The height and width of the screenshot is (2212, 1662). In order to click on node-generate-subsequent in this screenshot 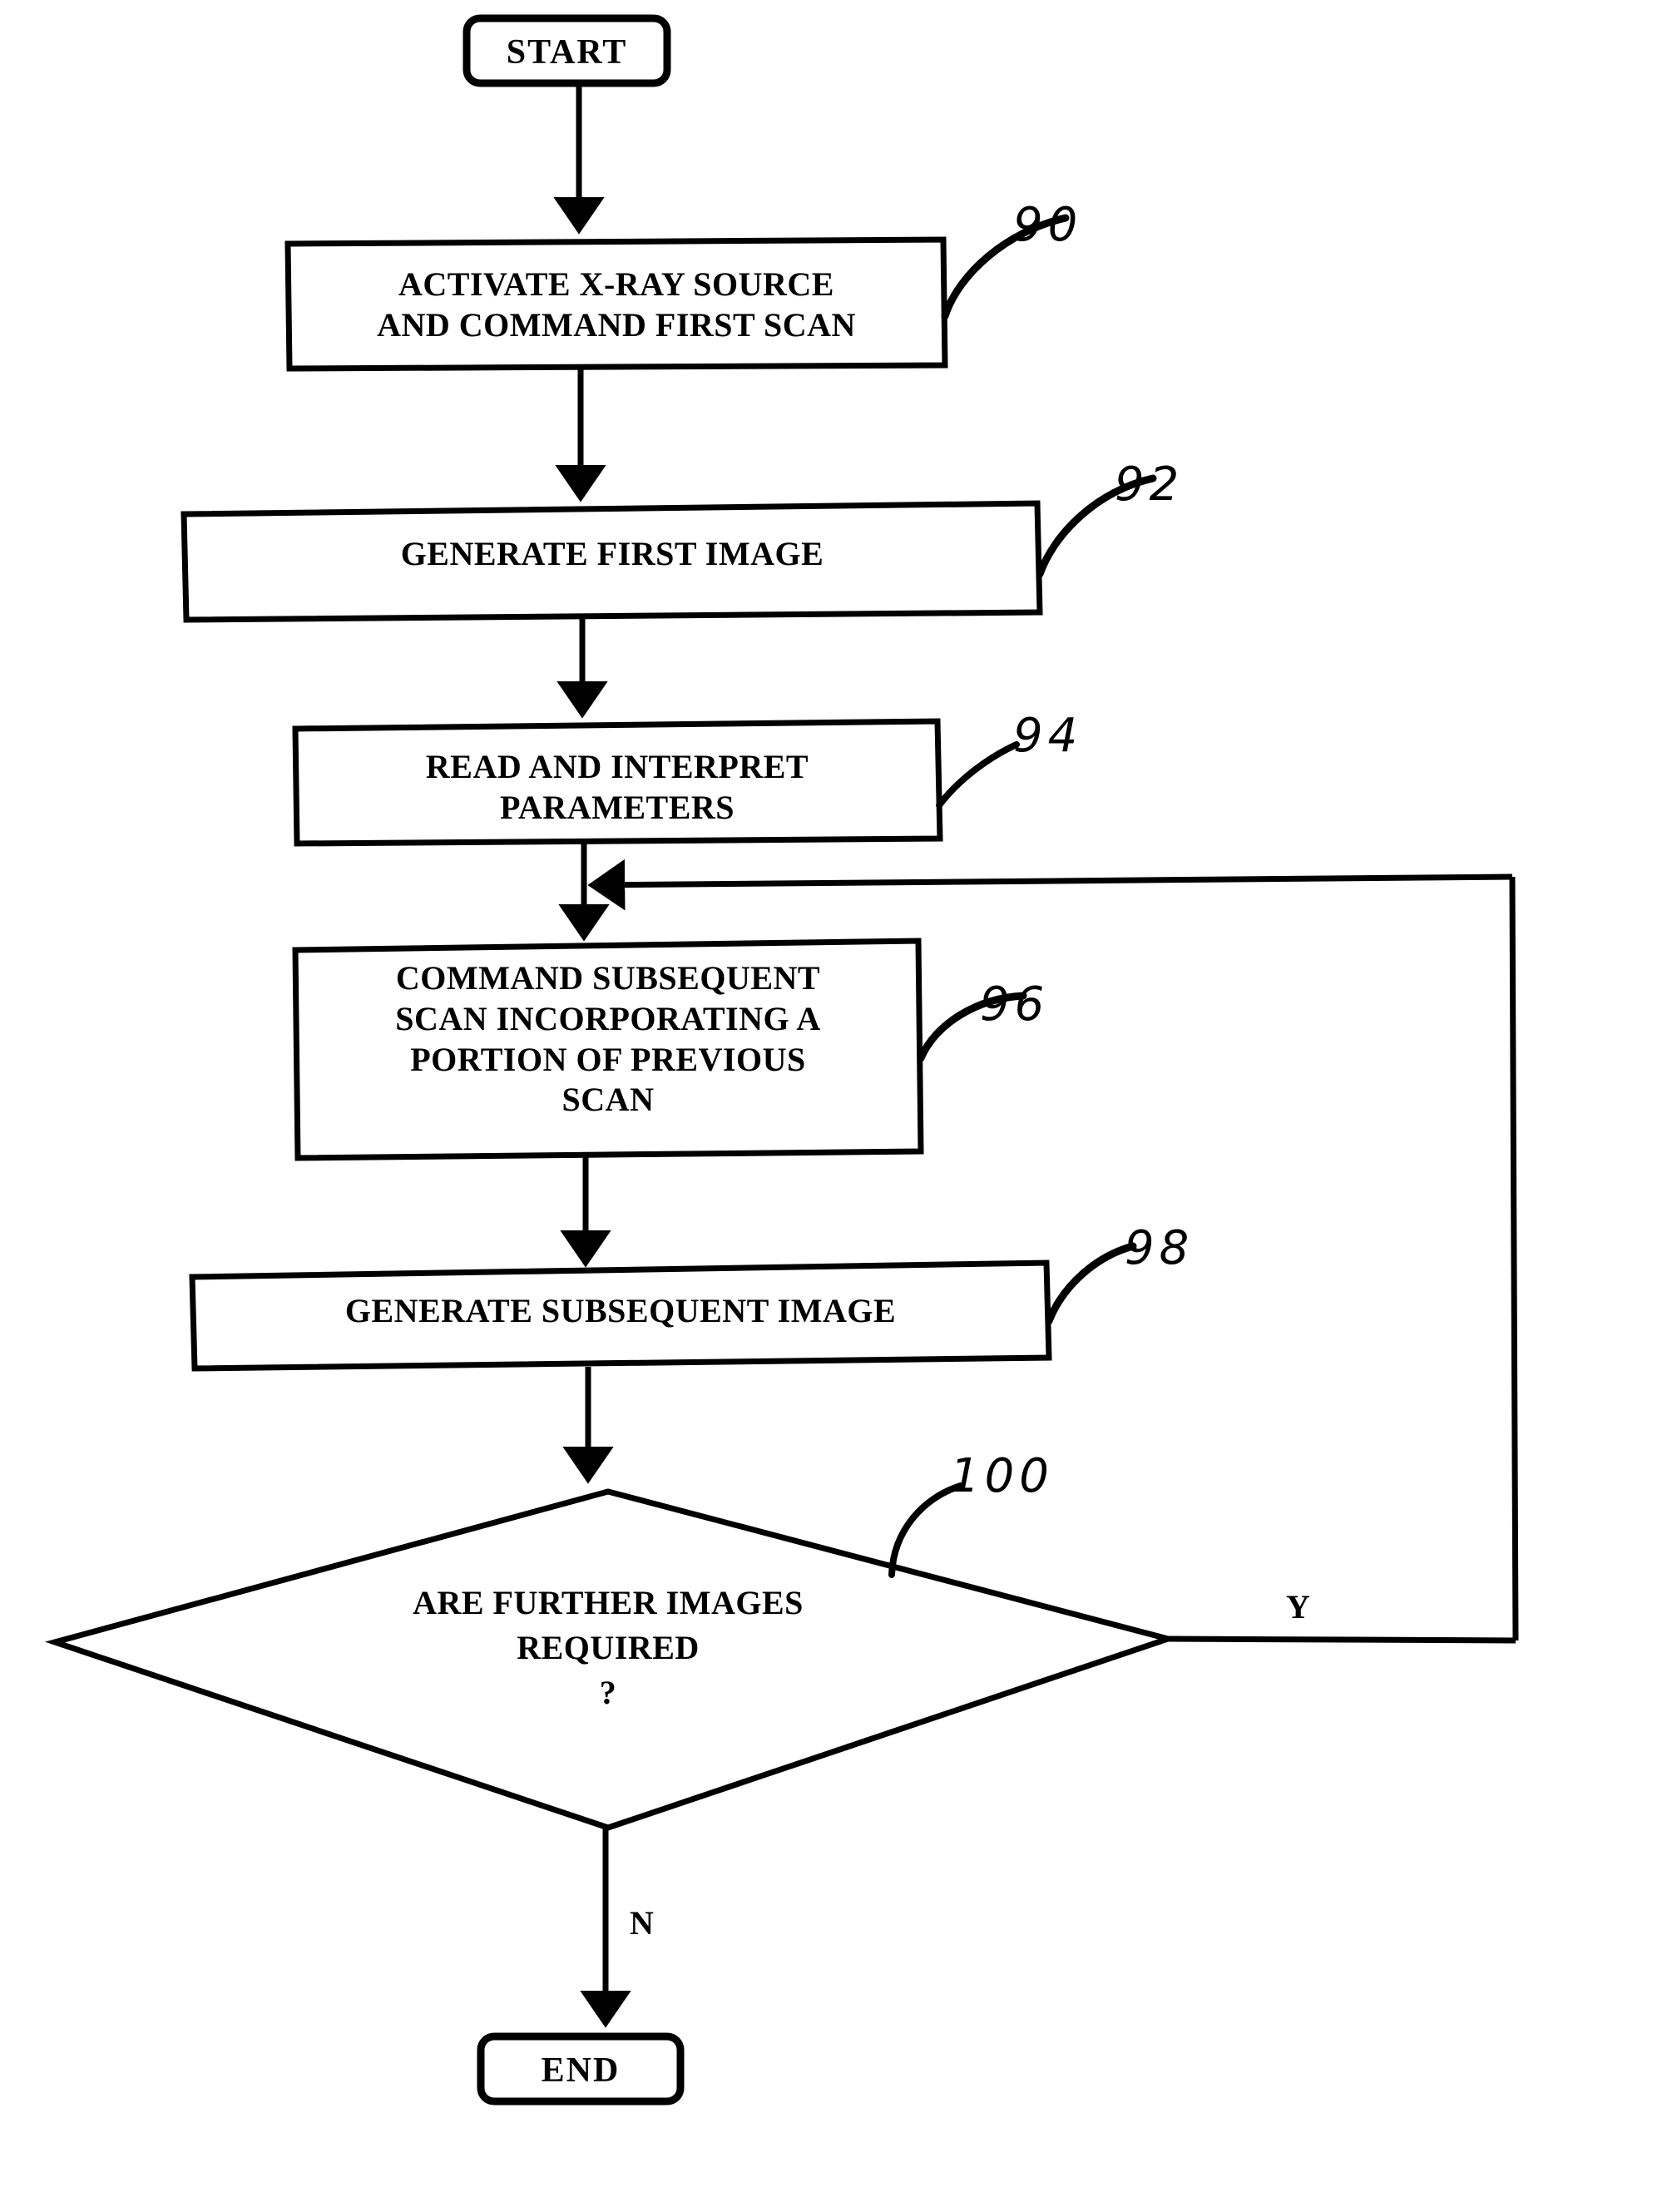, I will do `click(620, 1315)`.